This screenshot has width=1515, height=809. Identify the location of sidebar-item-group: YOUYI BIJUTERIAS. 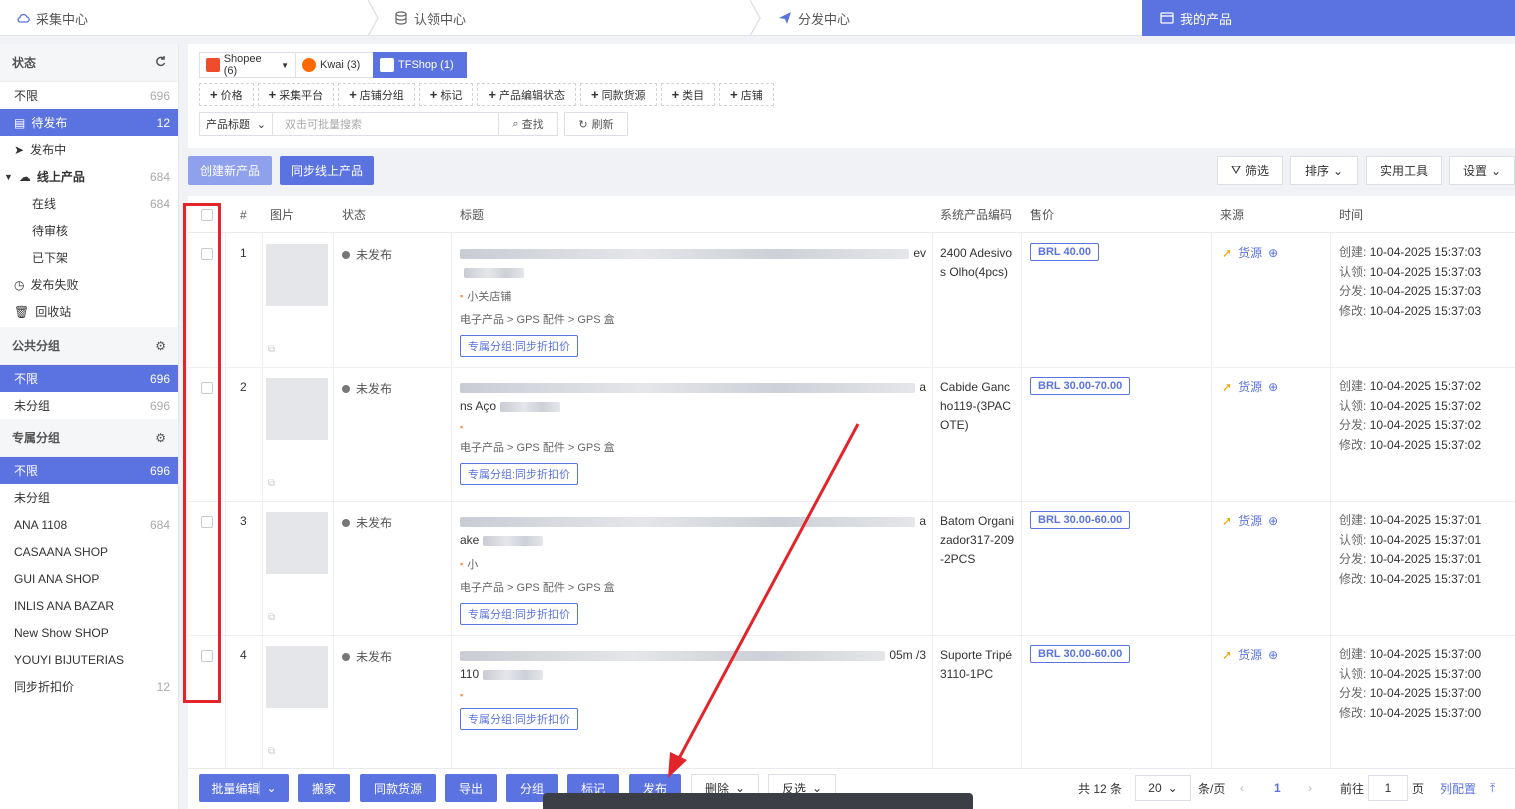
(89, 659).